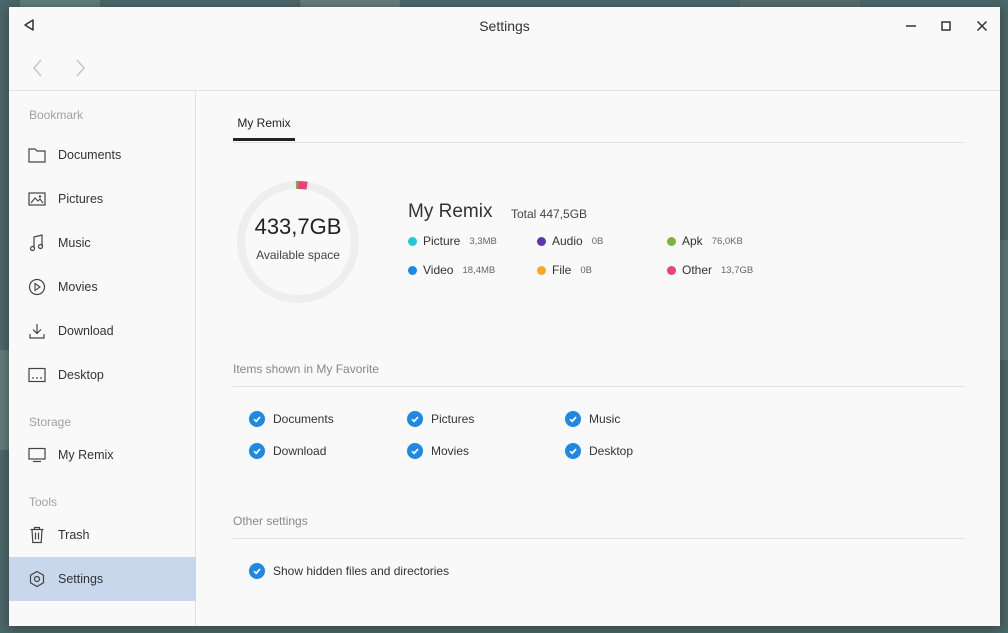 This screenshot has width=1008, height=633. I want to click on sidebar-item-label: Pictures, so click(81, 199).